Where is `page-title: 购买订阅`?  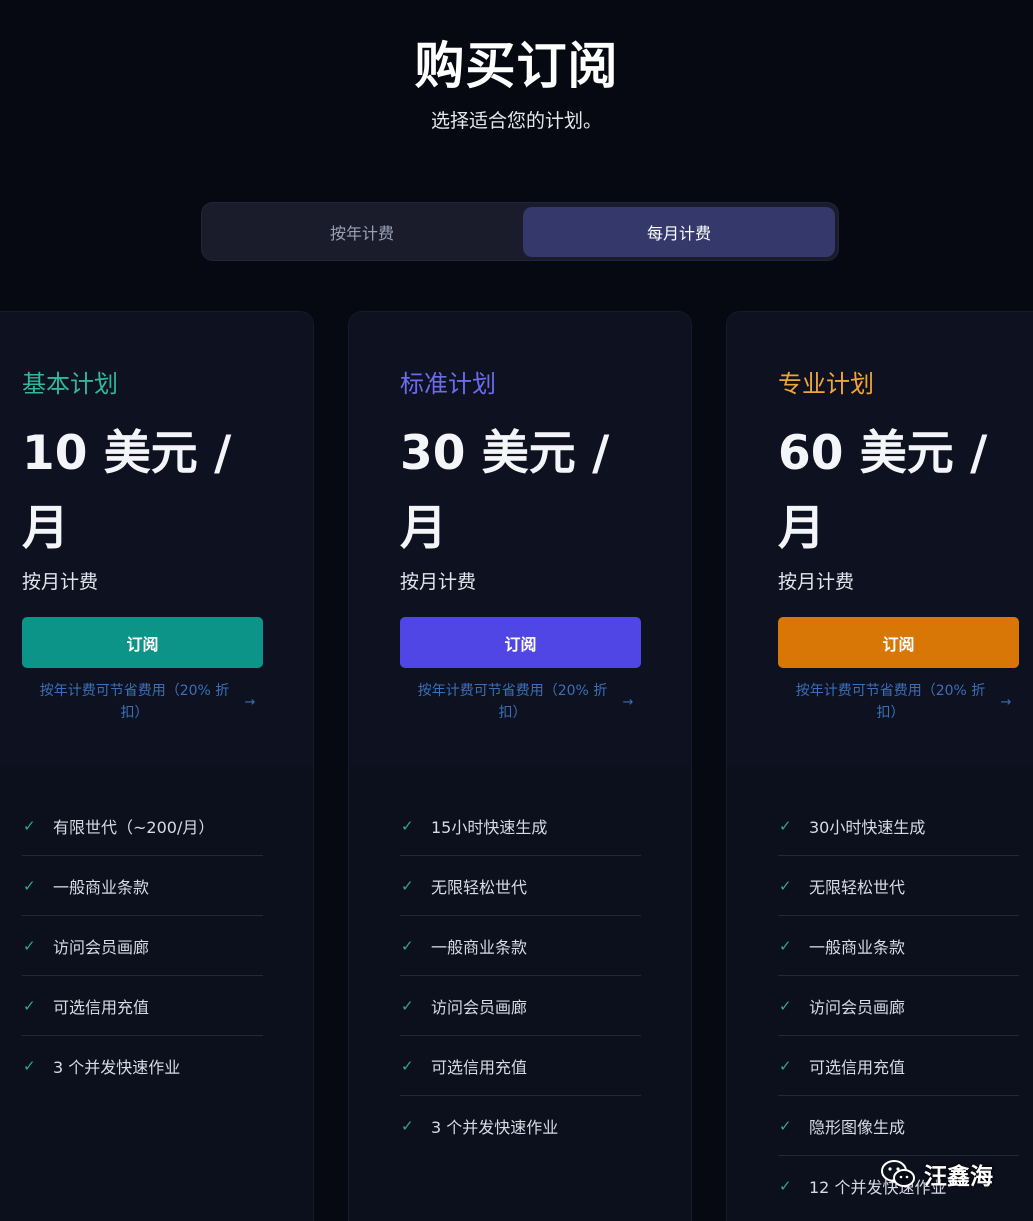
page-title: 购买订阅 is located at coordinates (516, 66).